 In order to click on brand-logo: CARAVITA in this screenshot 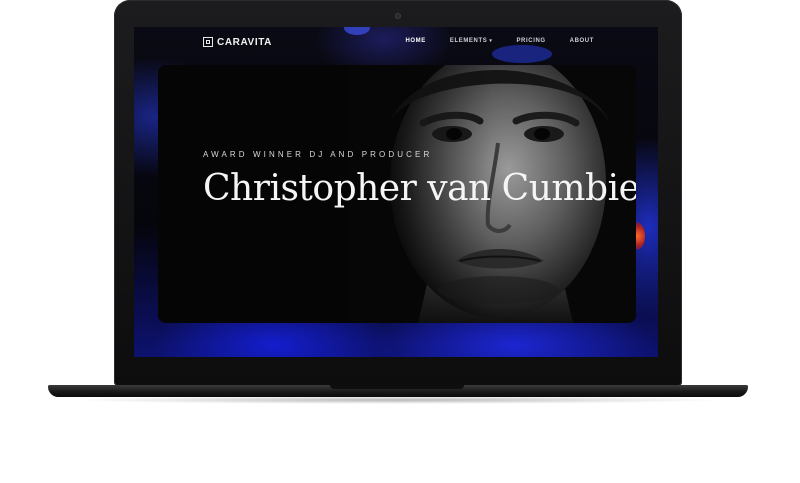, I will do `click(237, 42)`.